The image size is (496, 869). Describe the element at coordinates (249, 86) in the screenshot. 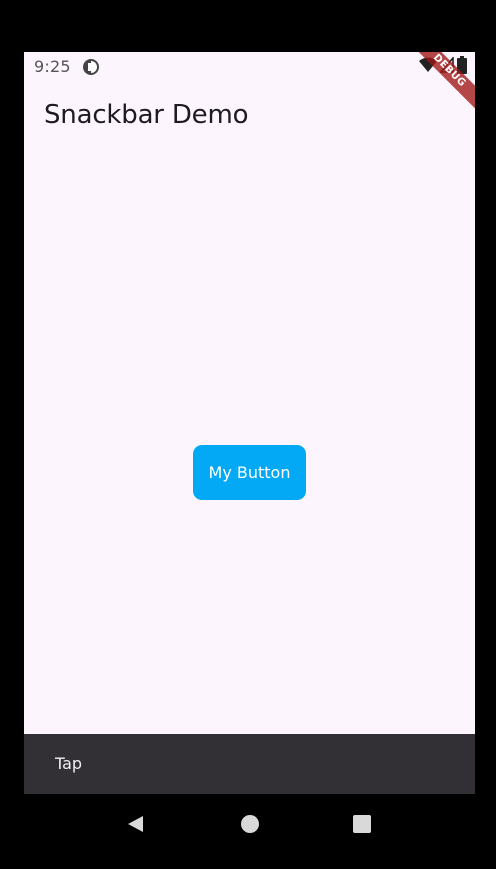

I see `status-bar: 9:25 DEBUG` at that location.